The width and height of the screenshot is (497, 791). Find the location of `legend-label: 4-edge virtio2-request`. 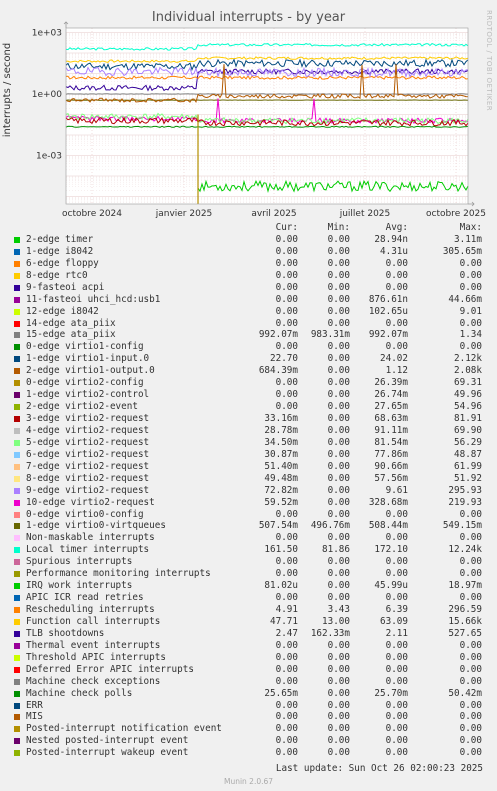

legend-label: 4-edge virtio2-request is located at coordinates (88, 430).